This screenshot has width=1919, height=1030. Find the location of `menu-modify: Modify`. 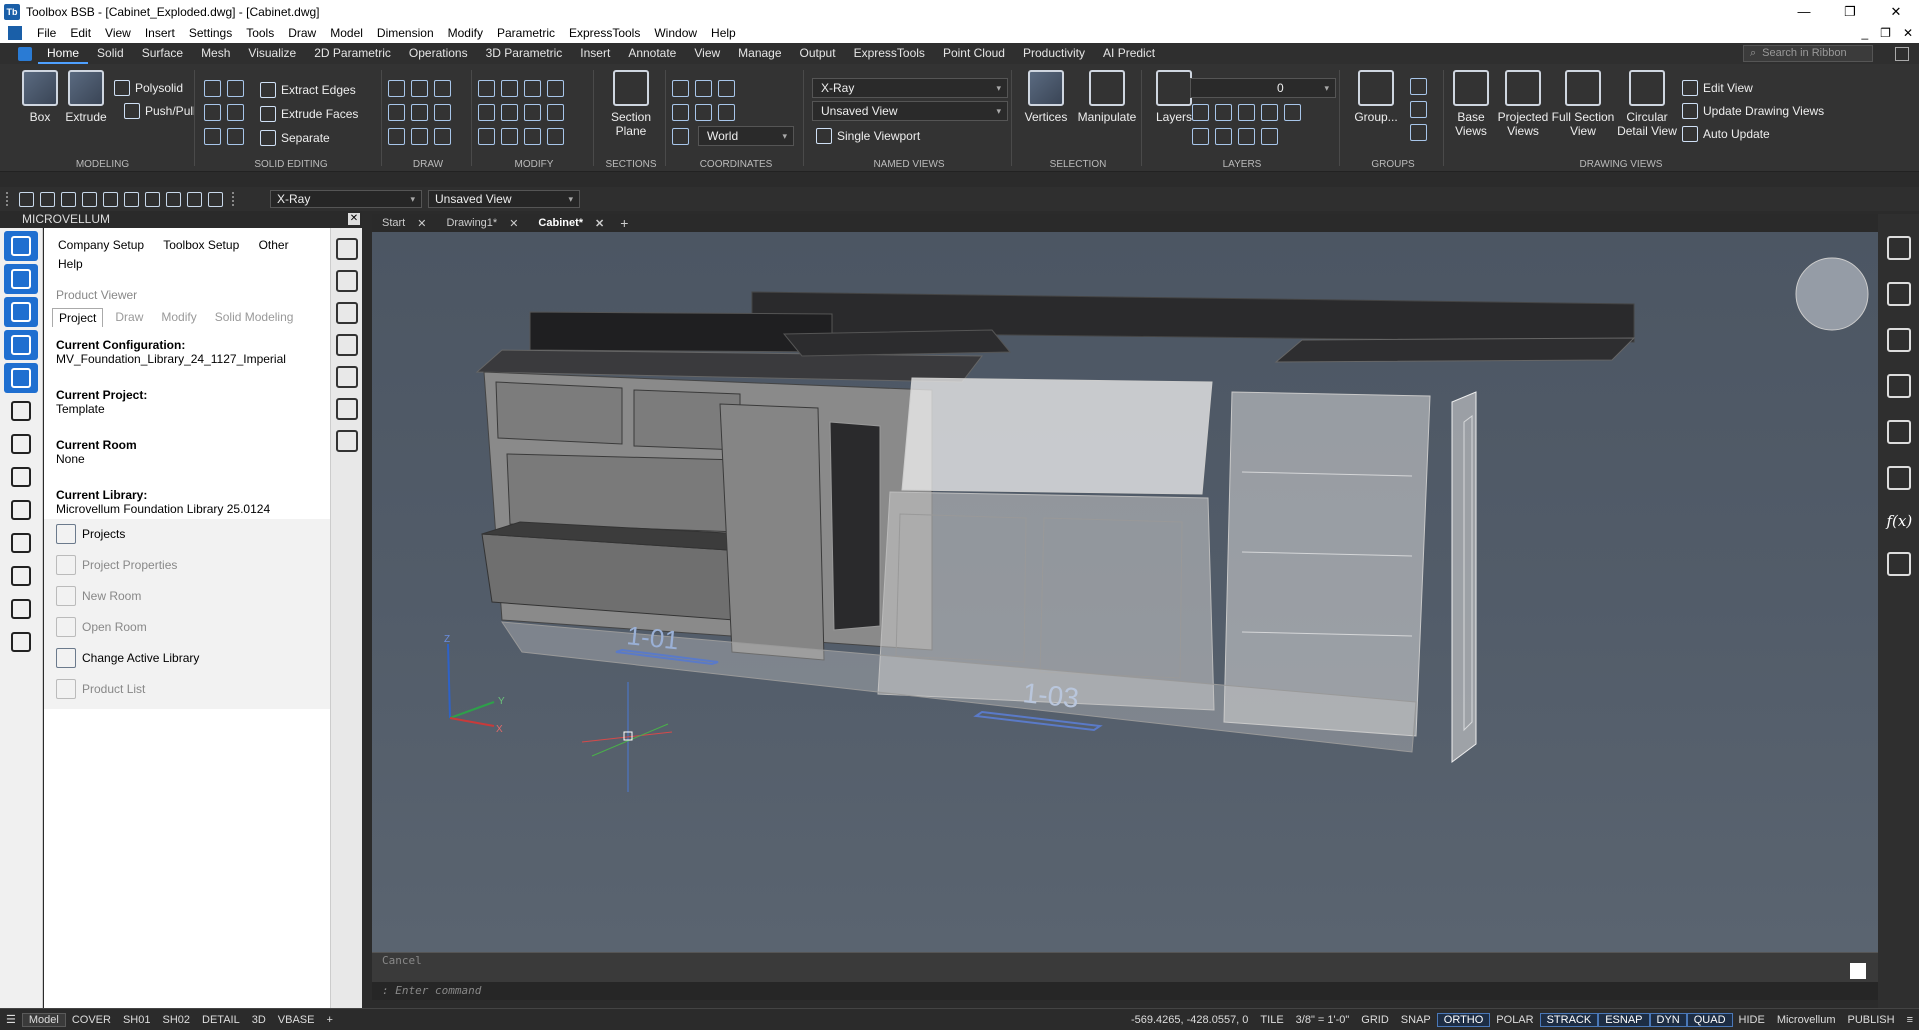

menu-modify: Modify is located at coordinates (465, 33).